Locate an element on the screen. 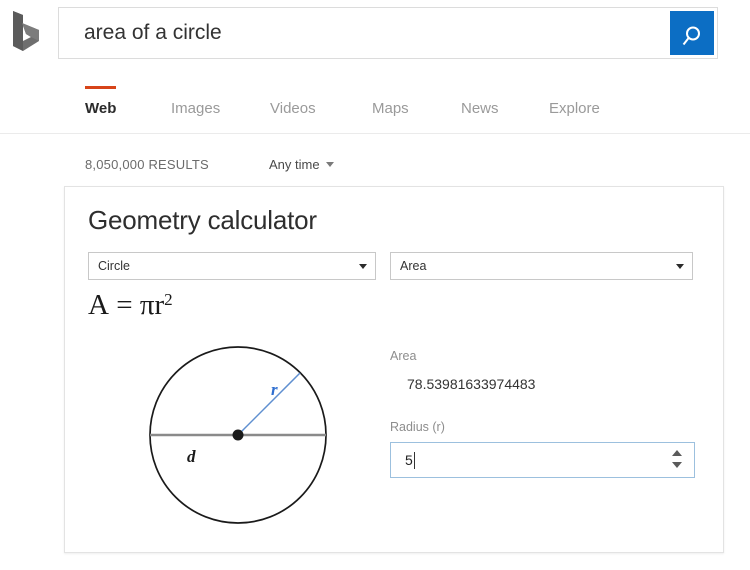 The height and width of the screenshot is (570, 750). search-input is located at coordinates (354, 33).